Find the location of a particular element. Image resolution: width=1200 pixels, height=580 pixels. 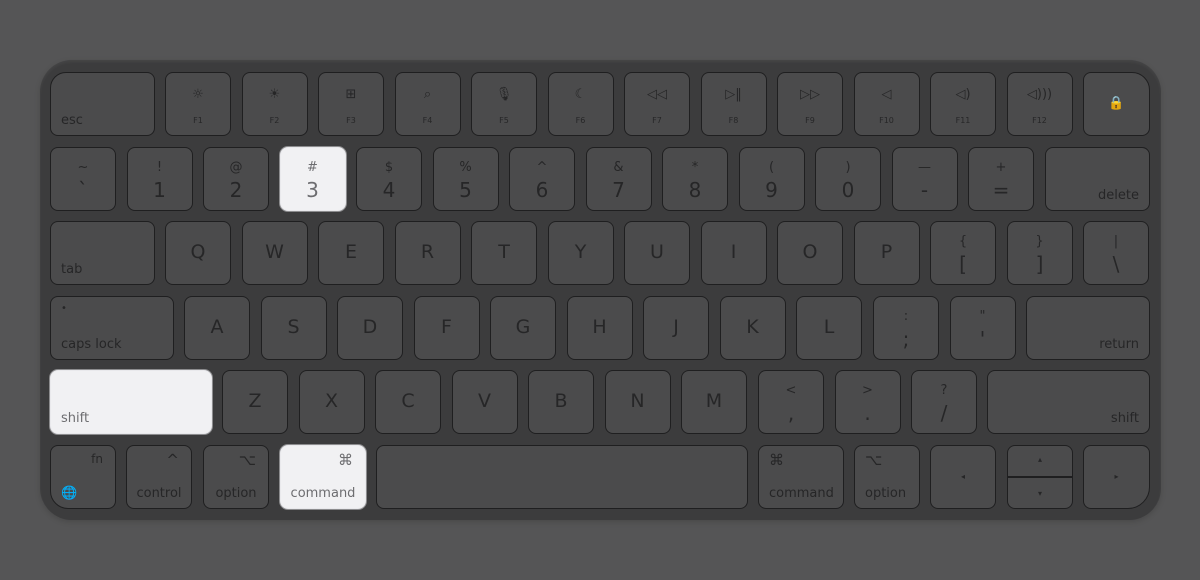

key-q: Q is located at coordinates (198, 253).